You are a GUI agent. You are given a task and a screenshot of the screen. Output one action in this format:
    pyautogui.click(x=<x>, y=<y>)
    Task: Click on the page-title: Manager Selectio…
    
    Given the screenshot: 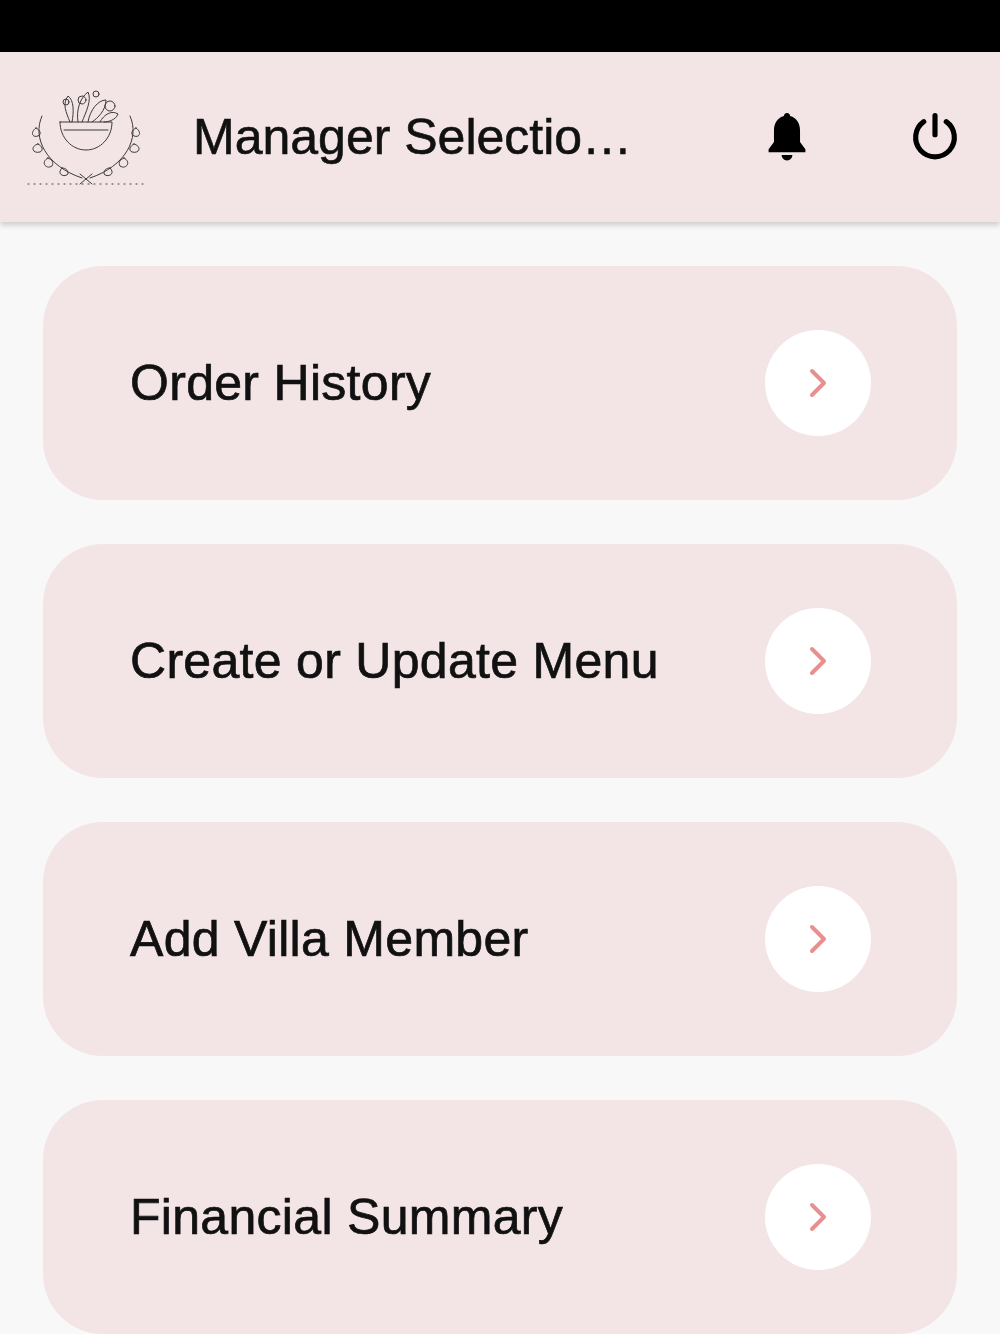 What is the action you would take?
    pyautogui.click(x=413, y=137)
    